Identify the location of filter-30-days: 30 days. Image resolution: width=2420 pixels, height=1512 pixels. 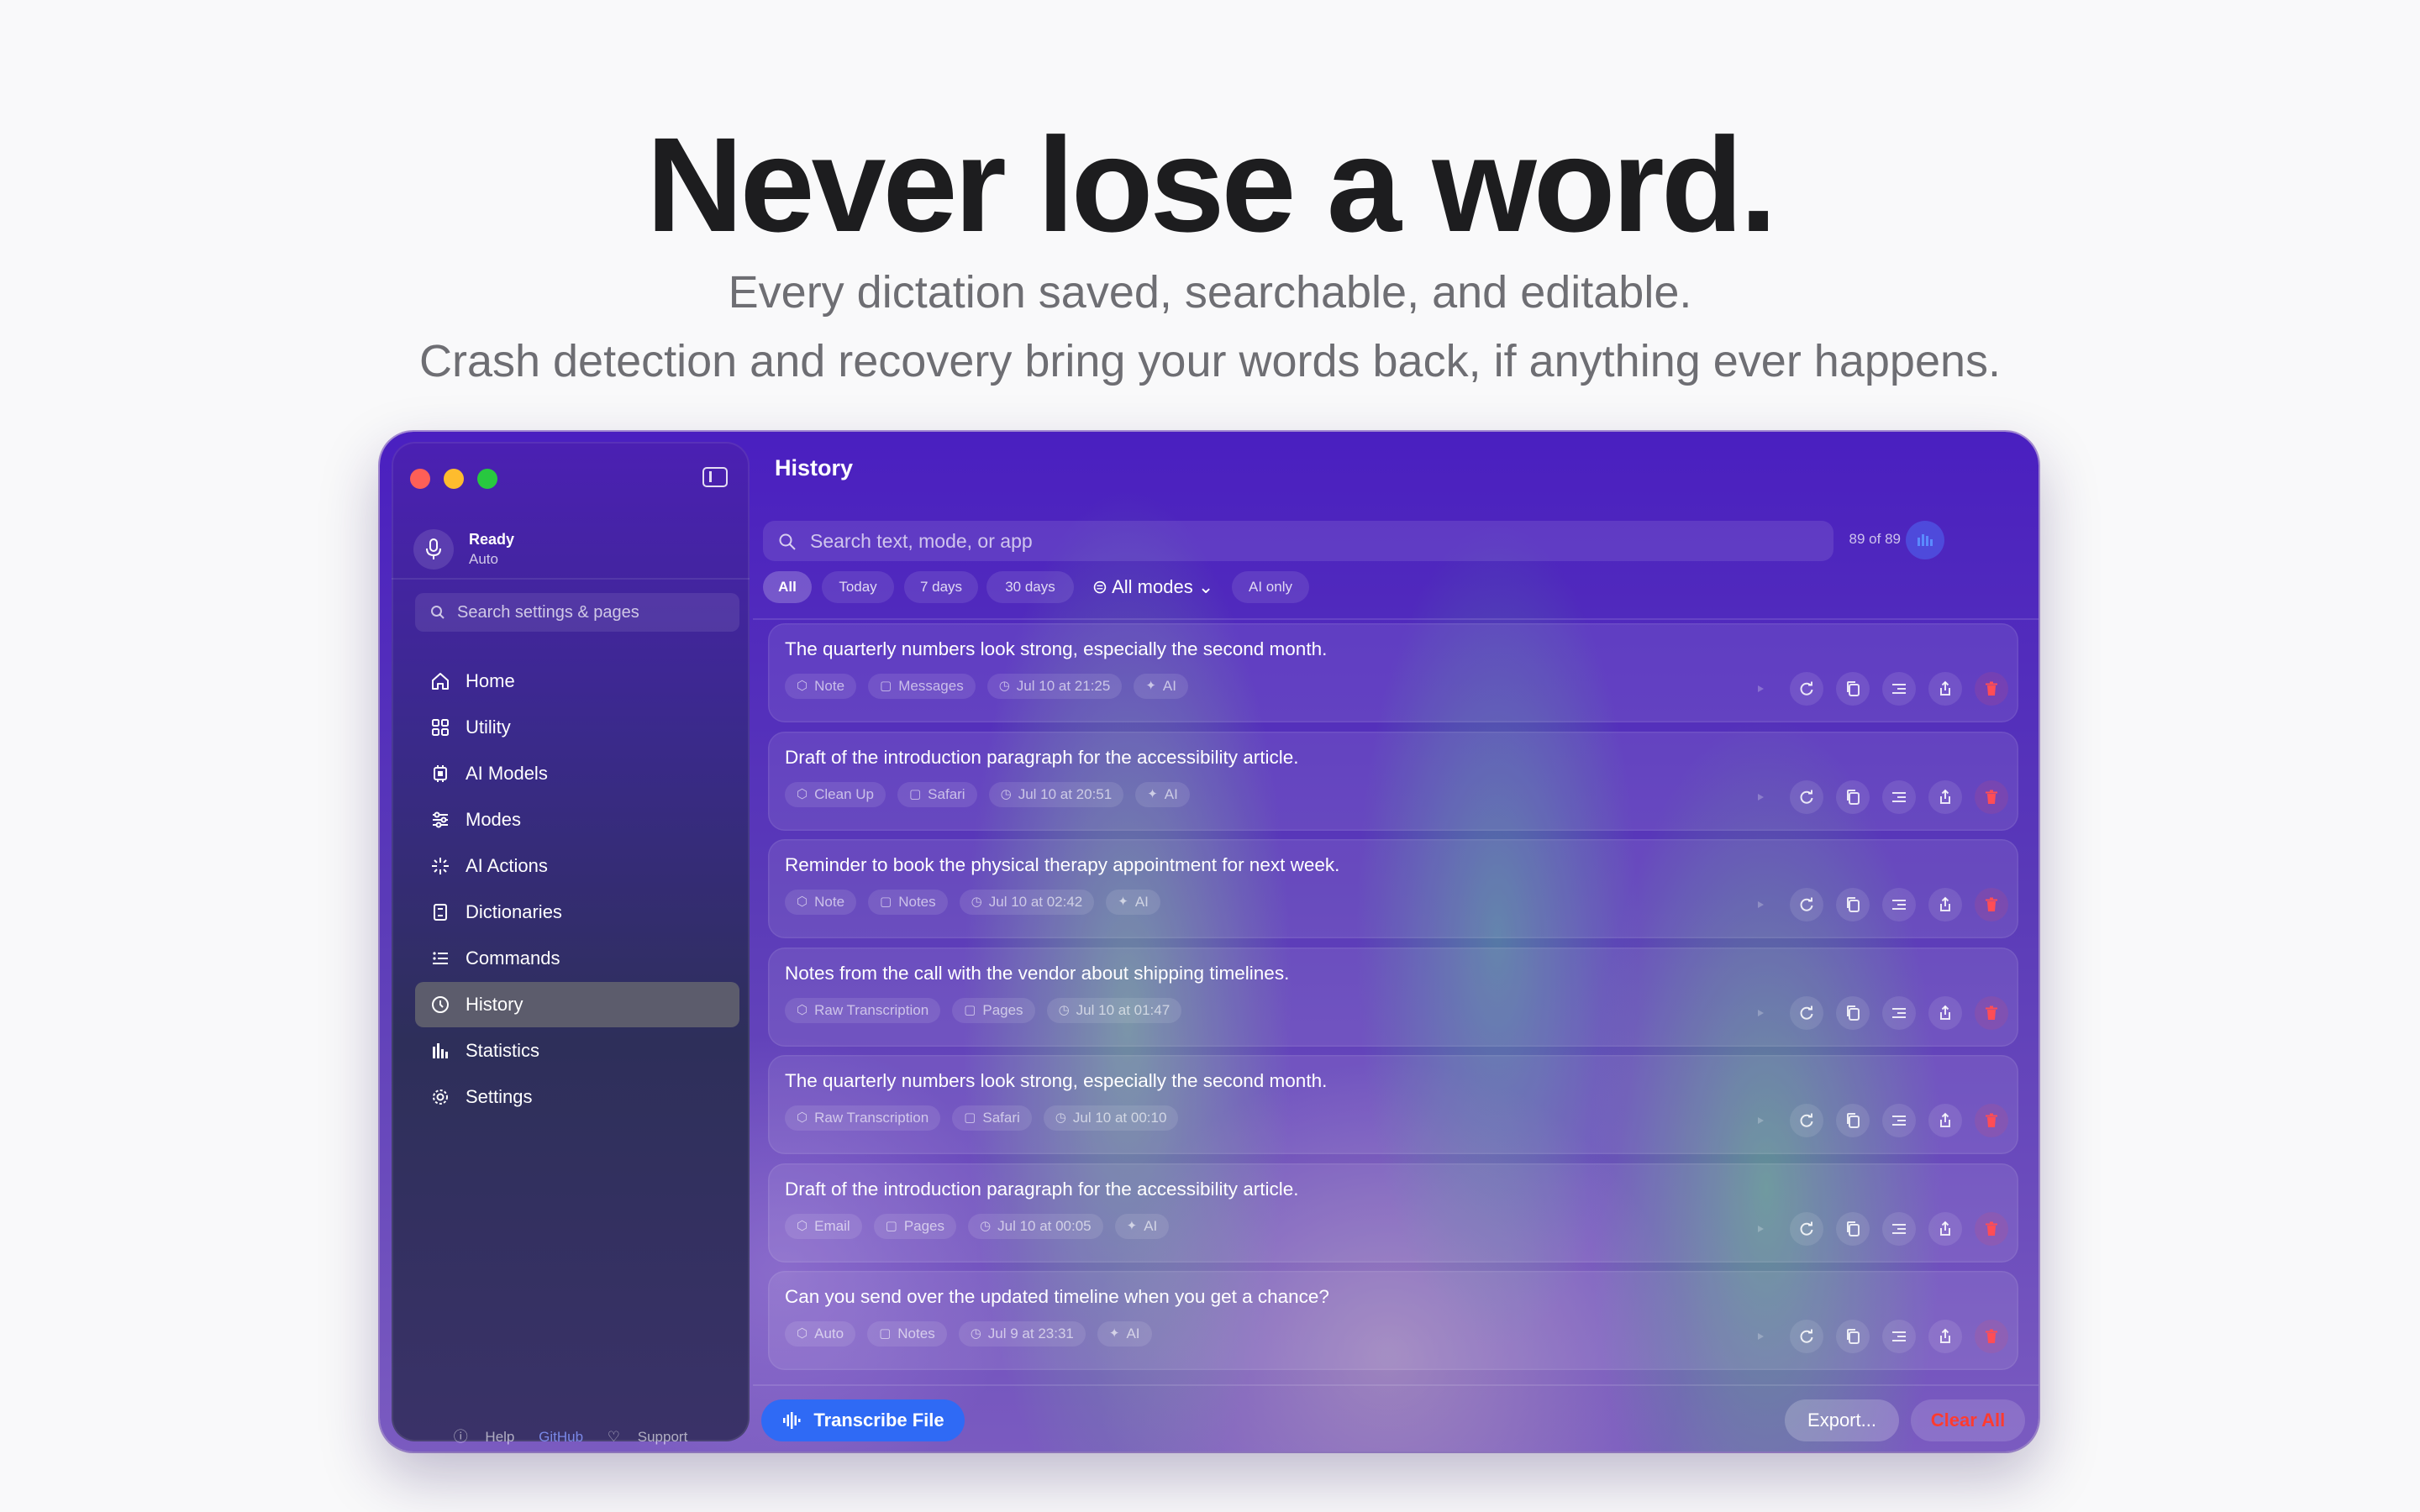
(1030, 587).